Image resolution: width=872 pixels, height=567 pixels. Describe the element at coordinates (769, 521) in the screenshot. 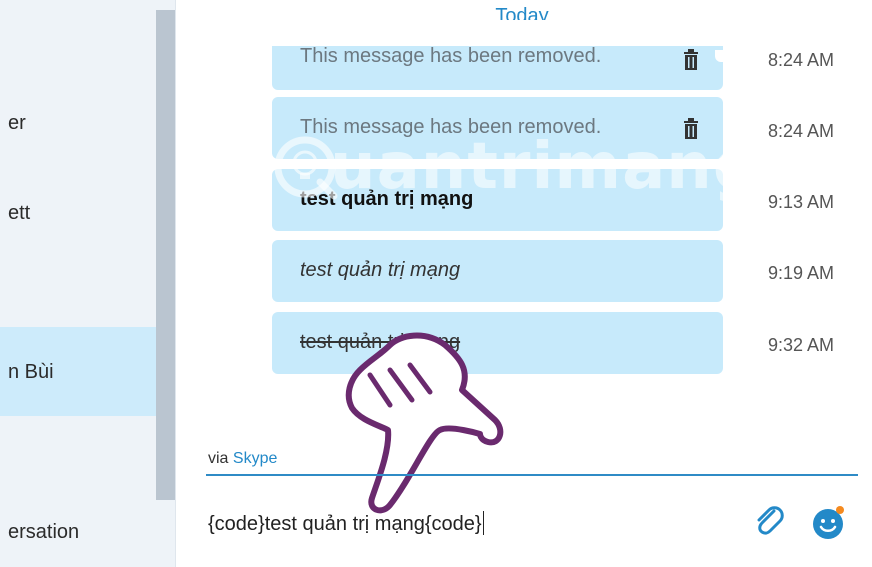

I see `paperclip-icon` at that location.